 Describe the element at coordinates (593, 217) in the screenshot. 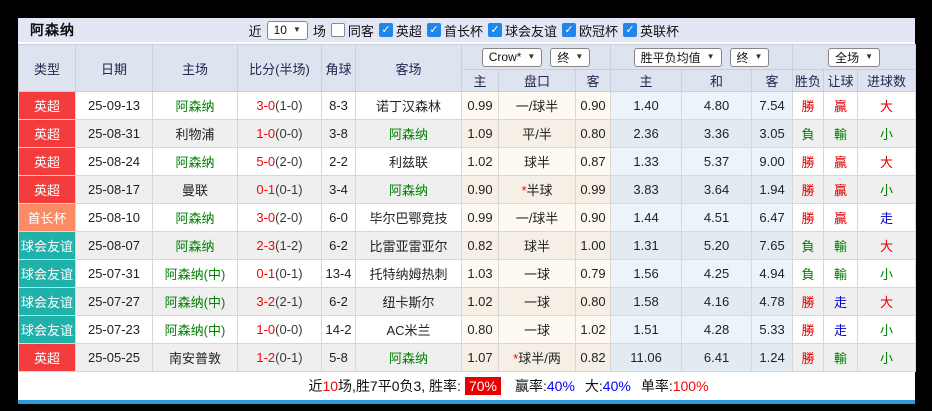

I see `cell-asia-away-odds: 0.90` at that location.